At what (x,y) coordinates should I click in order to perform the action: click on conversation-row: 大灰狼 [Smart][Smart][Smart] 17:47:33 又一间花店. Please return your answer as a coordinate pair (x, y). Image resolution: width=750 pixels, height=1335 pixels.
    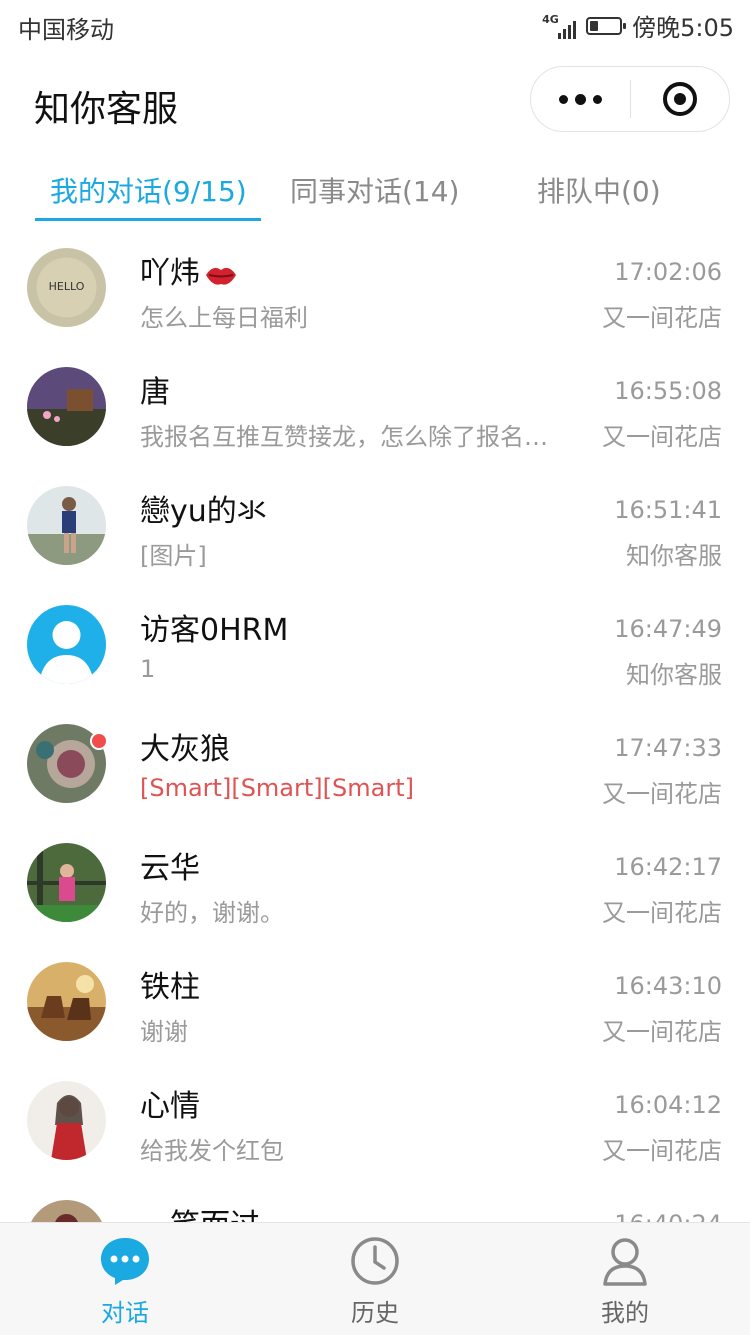
    Looking at the image, I should click on (375, 765).